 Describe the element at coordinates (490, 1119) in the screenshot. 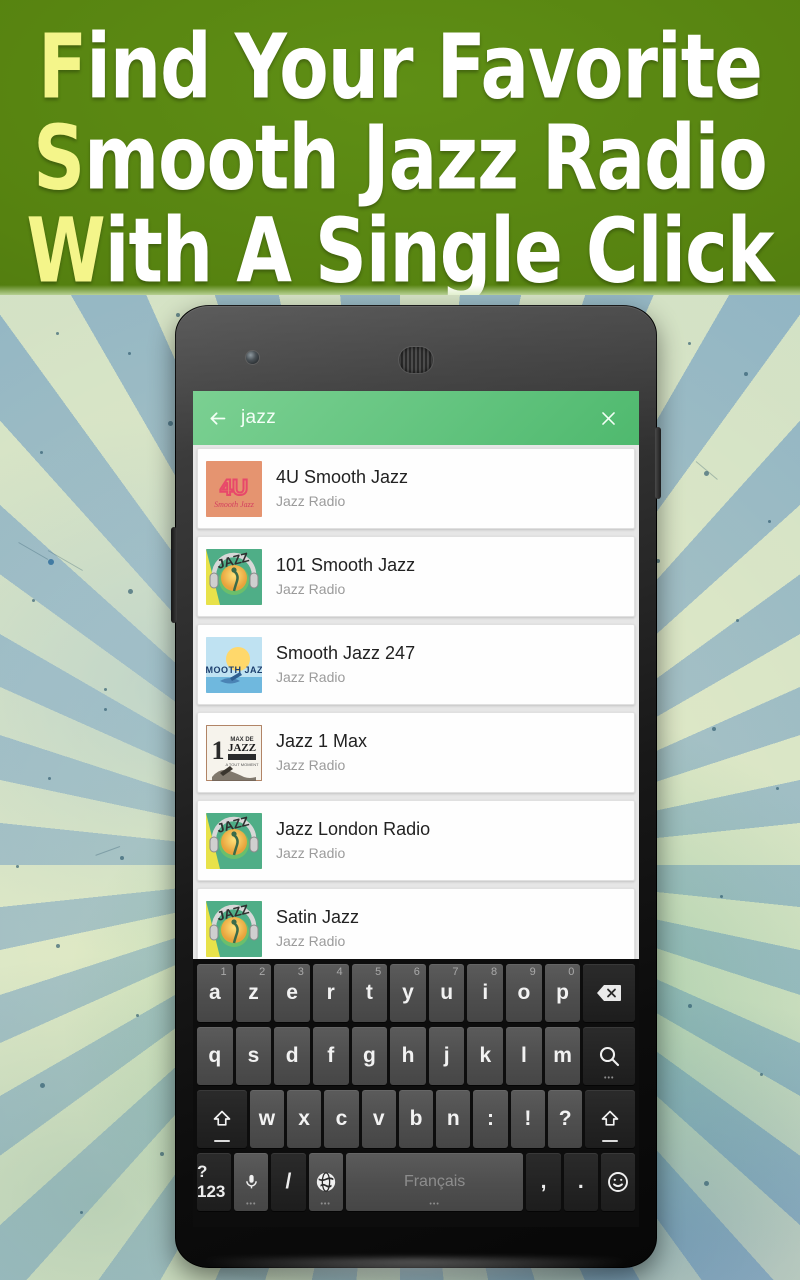

I see `key-:: :` at that location.